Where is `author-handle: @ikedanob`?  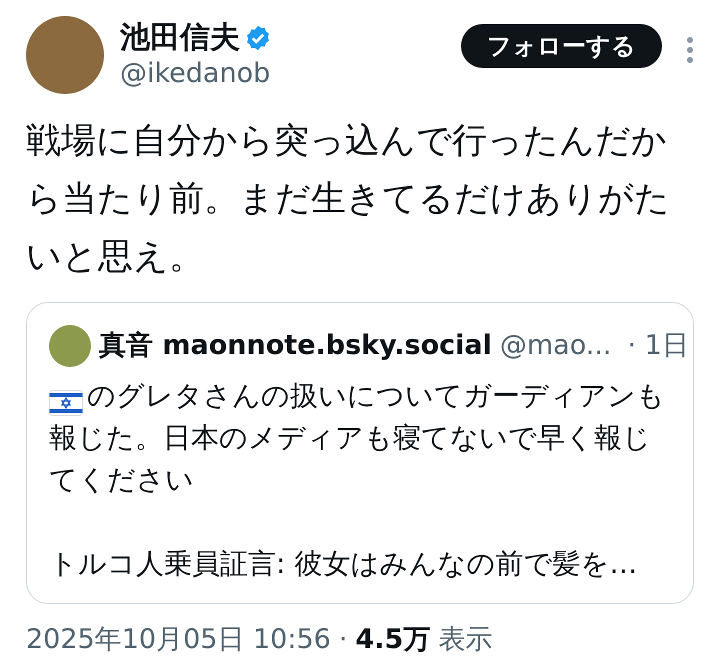
author-handle: @ikedanob is located at coordinates (196, 74).